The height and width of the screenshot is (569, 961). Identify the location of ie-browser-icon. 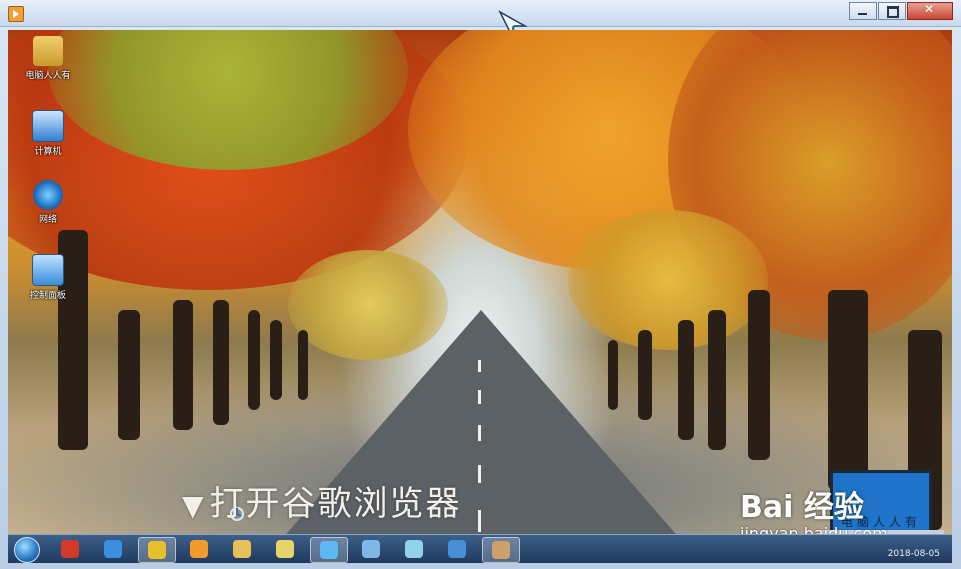
(113, 549).